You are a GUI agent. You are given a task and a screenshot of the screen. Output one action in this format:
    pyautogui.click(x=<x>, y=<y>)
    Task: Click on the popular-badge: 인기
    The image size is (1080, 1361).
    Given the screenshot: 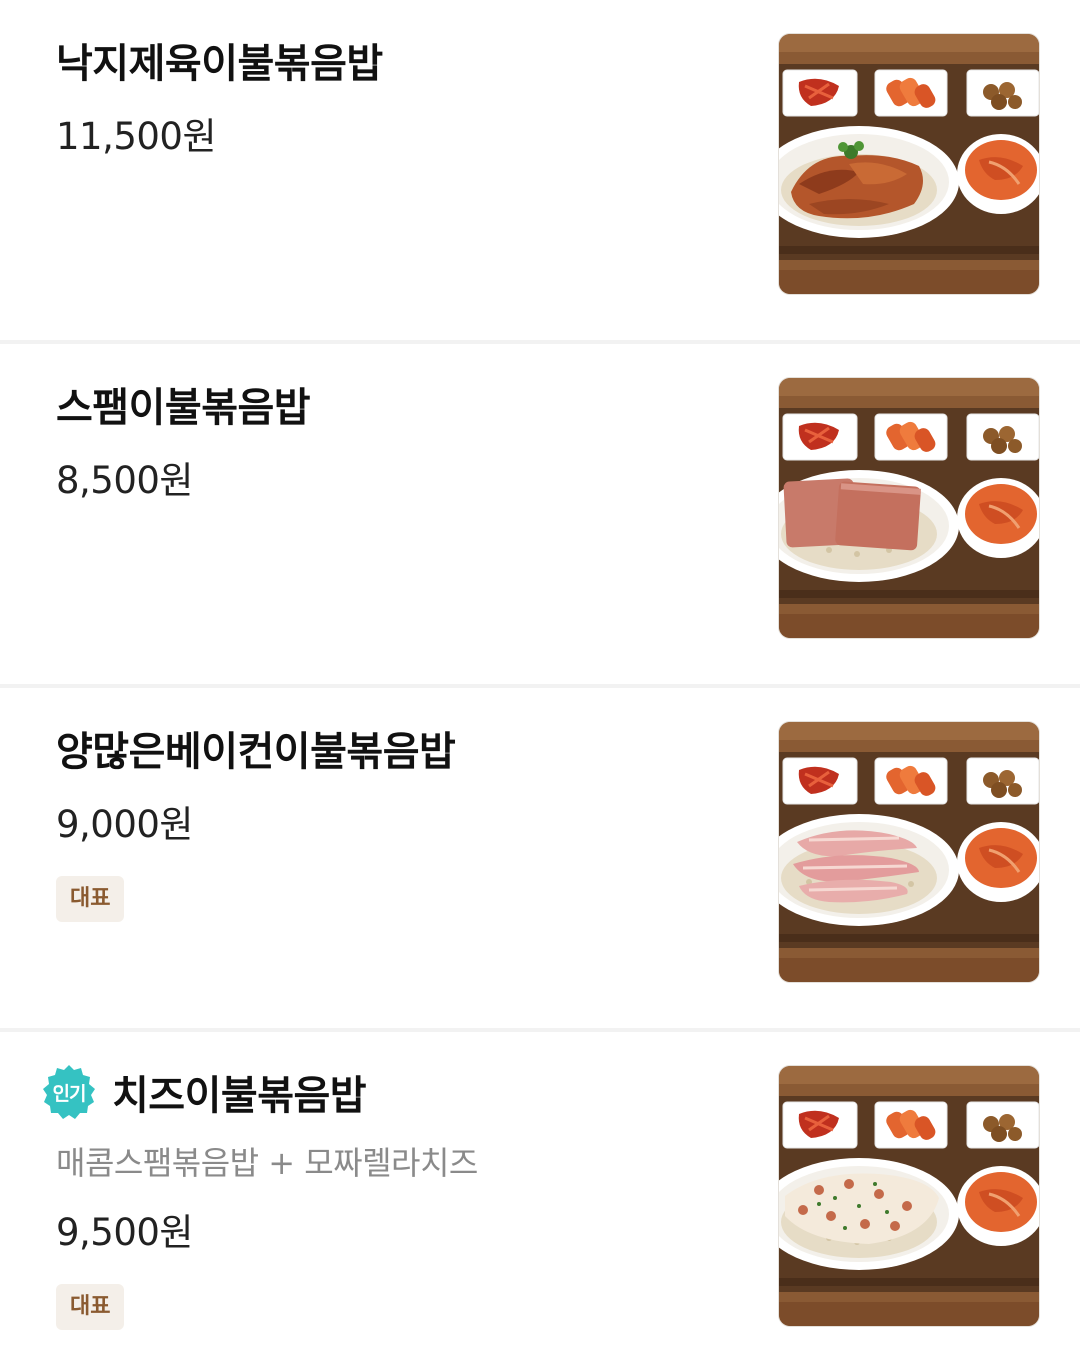 What is the action you would take?
    pyautogui.click(x=69, y=1092)
    